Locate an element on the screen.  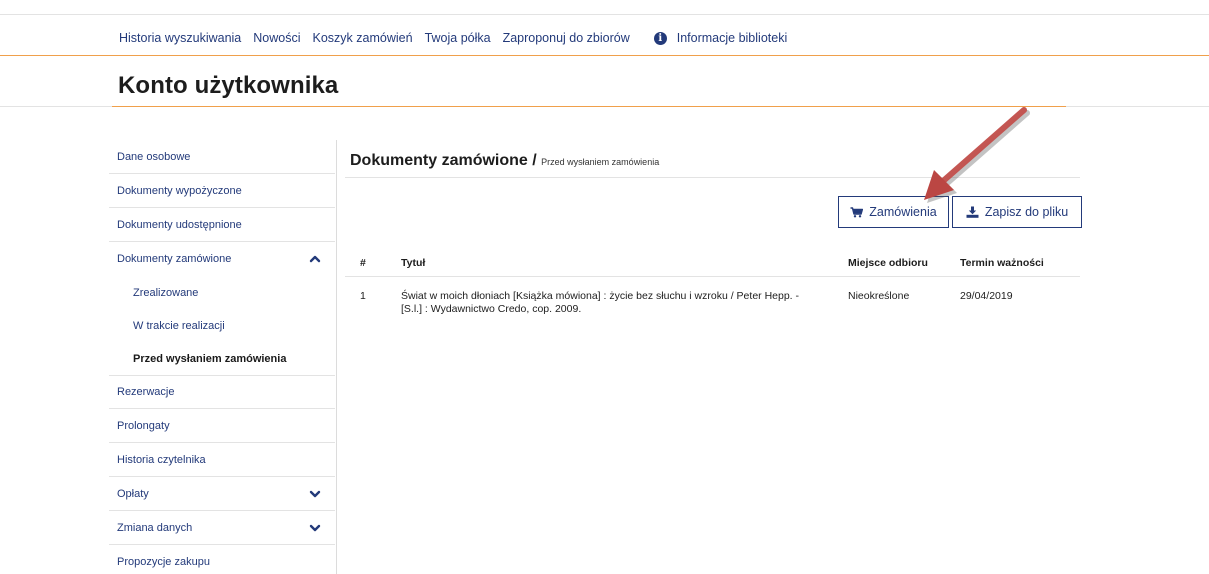
sidebar-item-shared: Dokumenty udostępnione is located at coordinates (222, 225).